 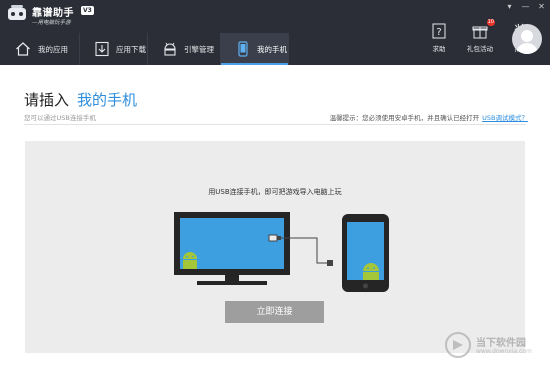 What do you see at coordinates (504, 351) in the screenshot?
I see `watermark-url: www.downxia.com` at bounding box center [504, 351].